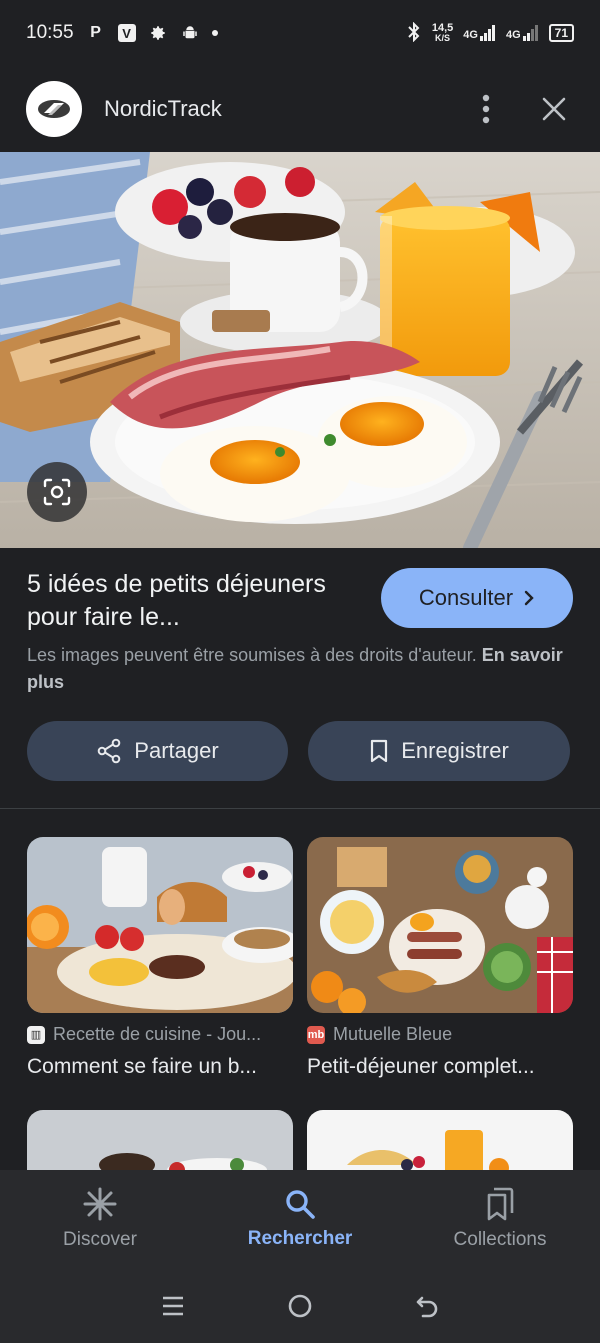 The height and width of the screenshot is (1343, 600). What do you see at coordinates (316, 1034) in the screenshot?
I see `mutuelle-bleue-favicon-icon: mb` at bounding box center [316, 1034].